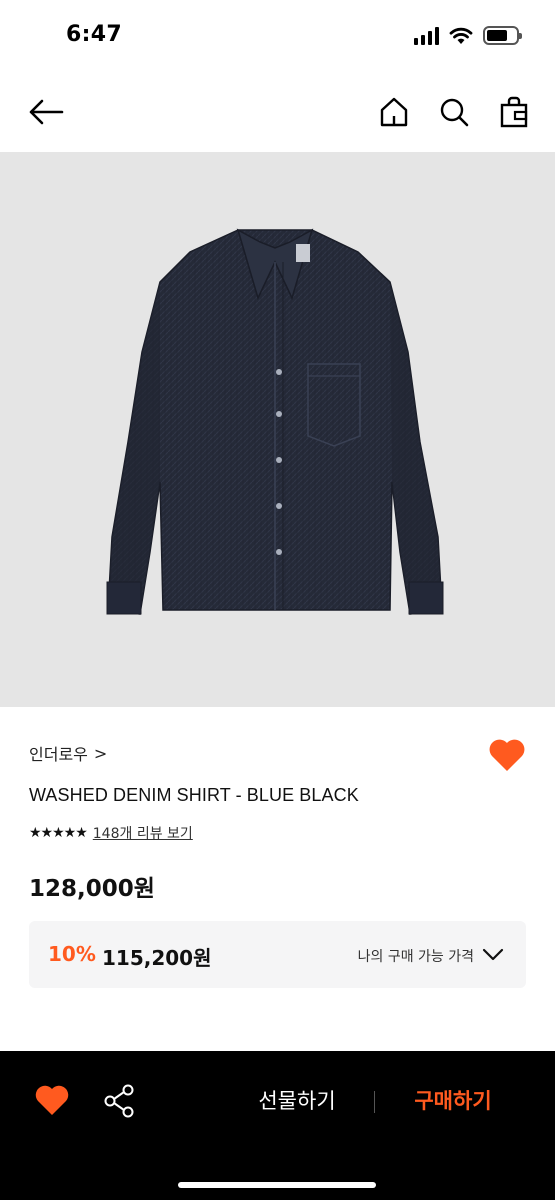  Describe the element at coordinates (58, 833) in the screenshot. I see `star-rating-icon: ★★★★★` at that location.